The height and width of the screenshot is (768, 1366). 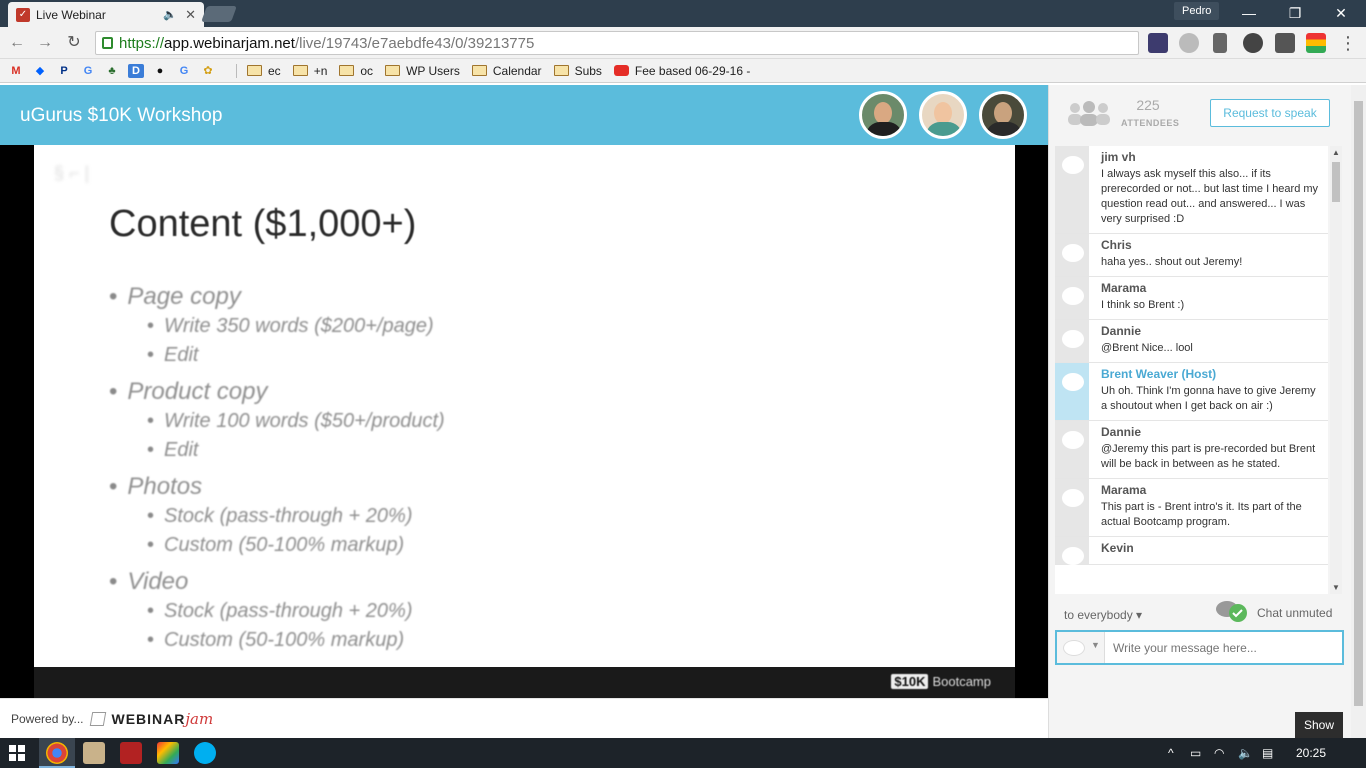 I want to click on webinar-title: uGurus $10K Workshop, so click(x=121, y=115).